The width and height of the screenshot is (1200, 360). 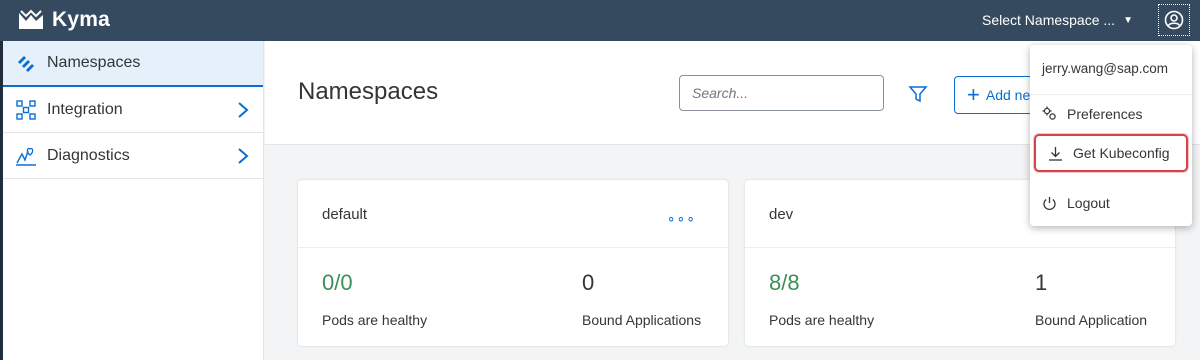 I want to click on apps-stat: 0 Bound Applications, so click(x=641, y=299).